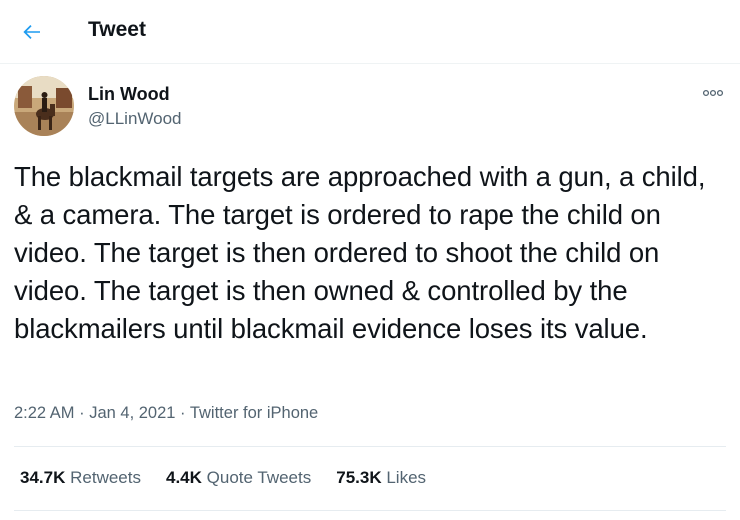 This screenshot has height=520, width=740. Describe the element at coordinates (183, 477) in the screenshot. I see `quote-tweets-count: 4.4K` at that location.